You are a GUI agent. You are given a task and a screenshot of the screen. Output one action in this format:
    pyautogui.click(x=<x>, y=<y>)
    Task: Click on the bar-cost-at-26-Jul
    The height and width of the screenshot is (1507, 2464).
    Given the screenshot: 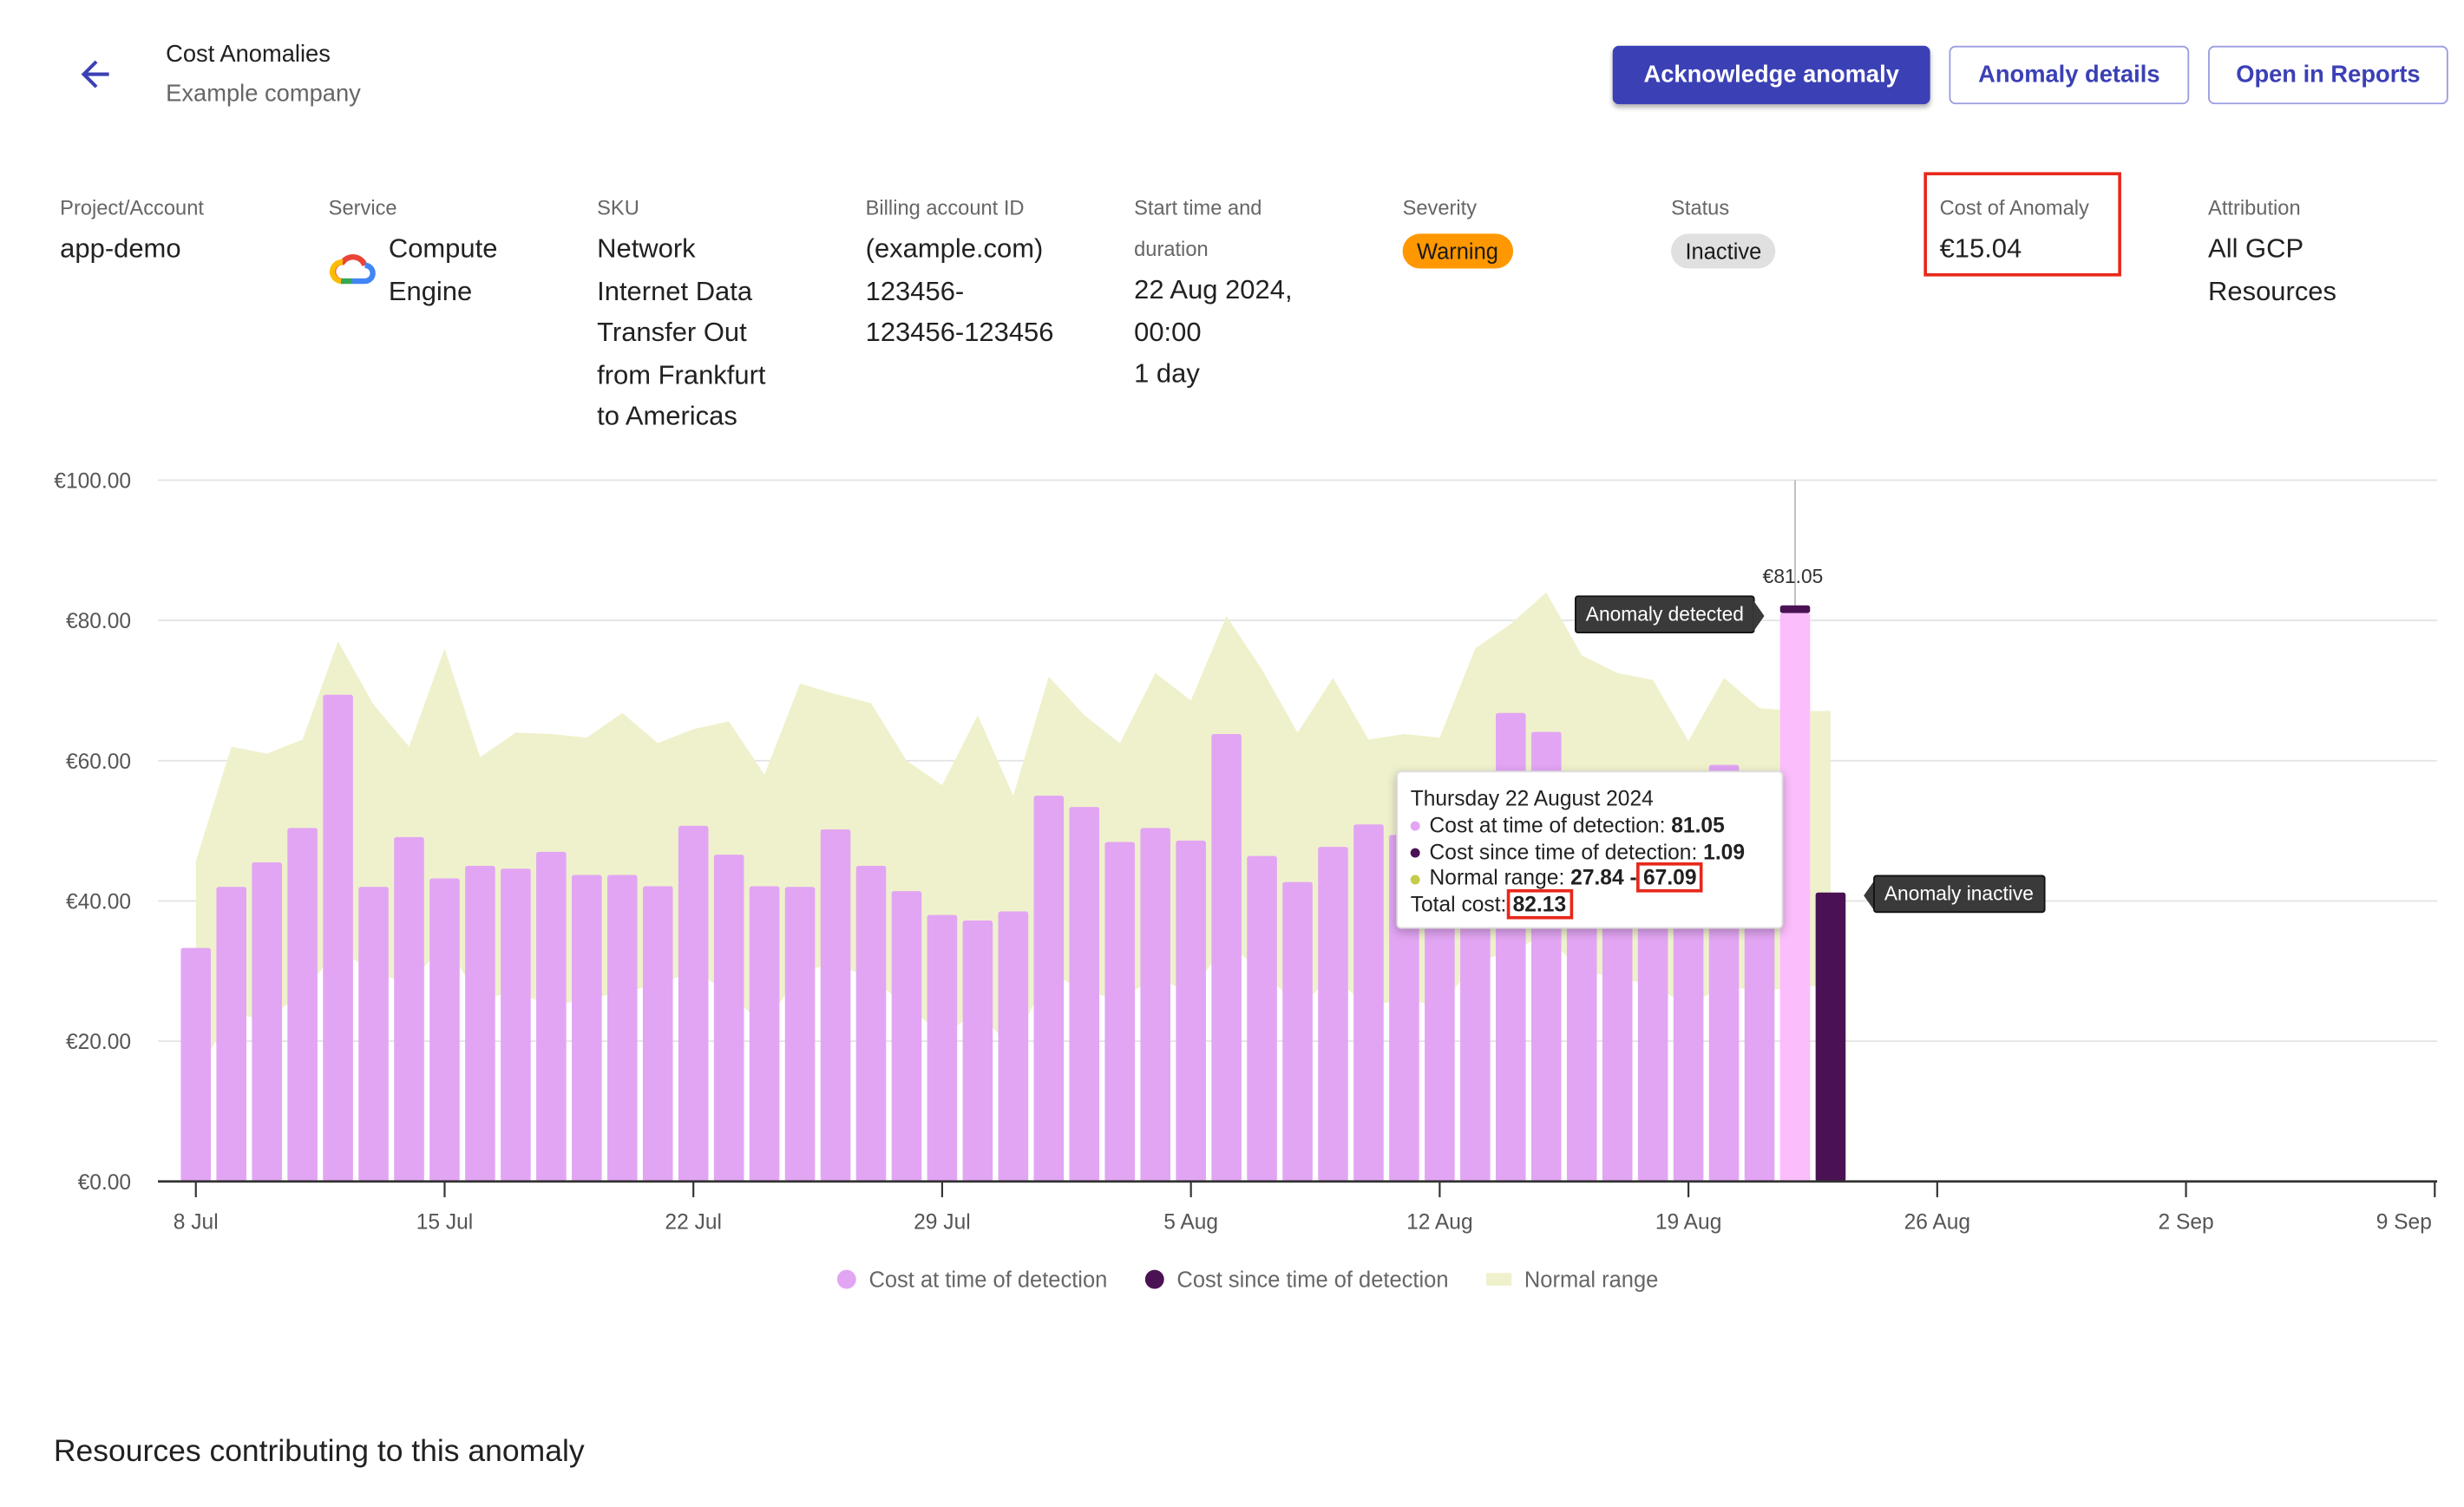 What is the action you would take?
    pyautogui.click(x=835, y=1005)
    